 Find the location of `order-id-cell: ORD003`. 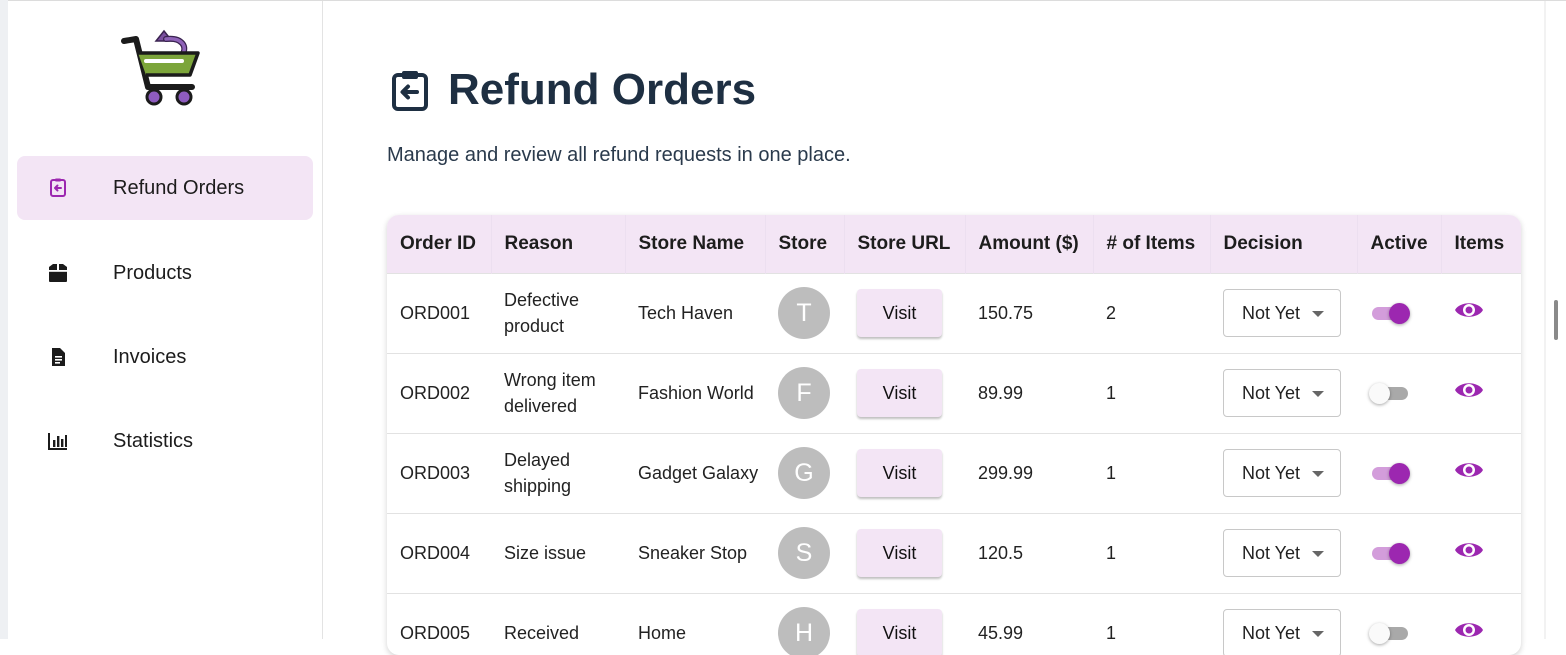

order-id-cell: ORD003 is located at coordinates (435, 473).